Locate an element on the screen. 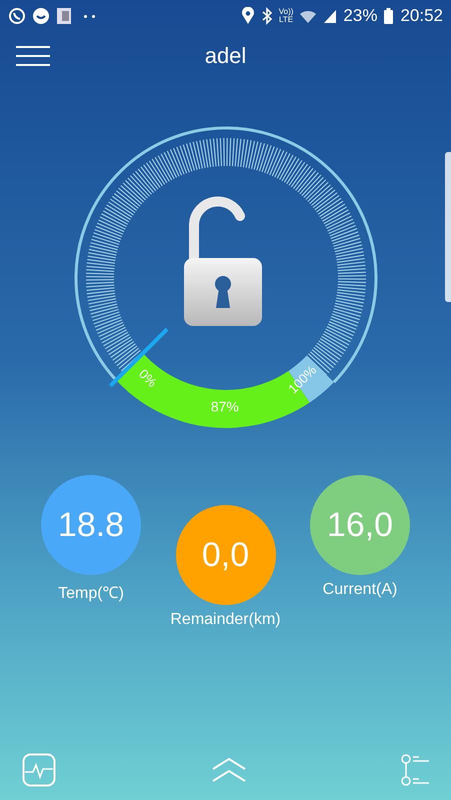  heart-rate-icon is located at coordinates (39, 770).